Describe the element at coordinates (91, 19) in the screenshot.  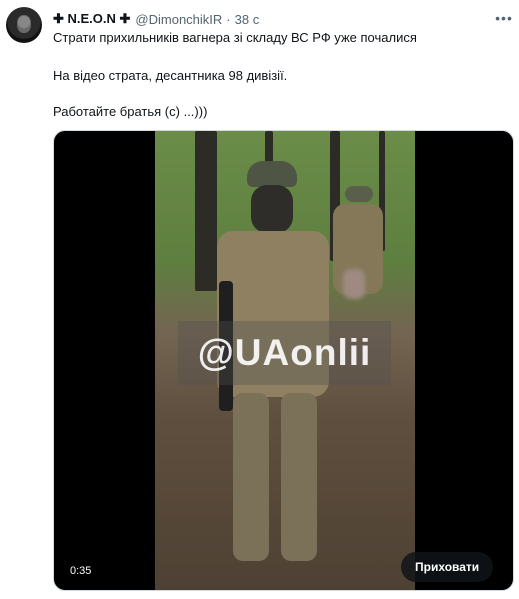
I see `author-name: ✚ N.E.O.N ✚` at that location.